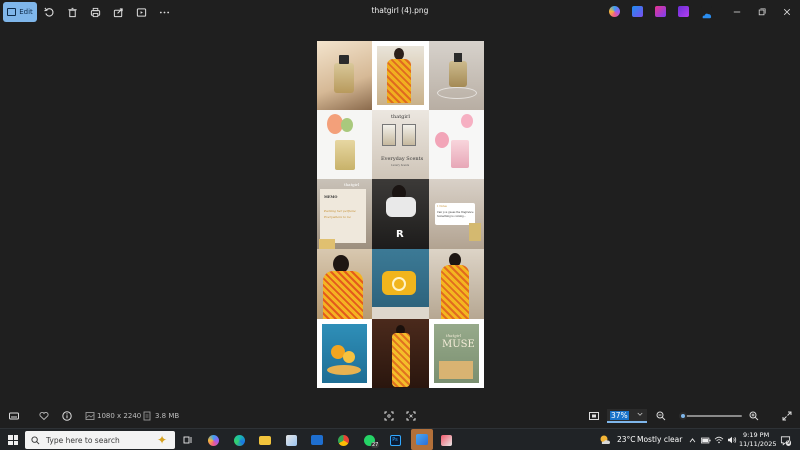 This screenshot has height=450, width=800. Describe the element at coordinates (400, 284) in the screenshot. I see `tile-yellow-telephone` at that location.